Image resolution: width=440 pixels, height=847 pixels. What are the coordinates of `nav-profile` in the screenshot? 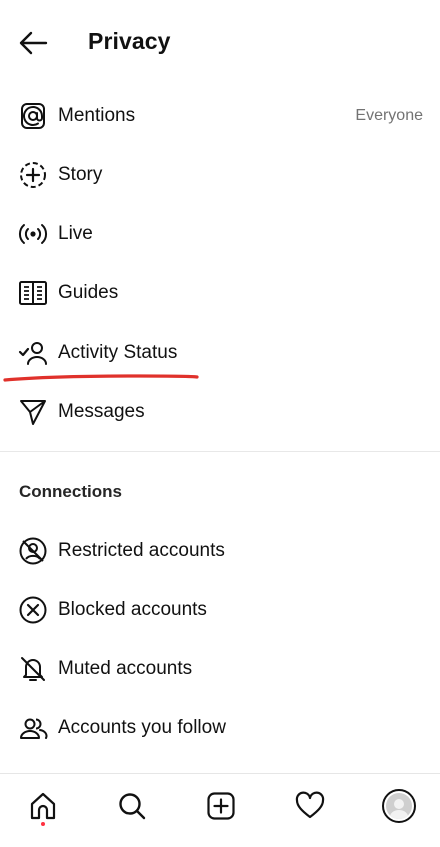 It's located at (399, 806).